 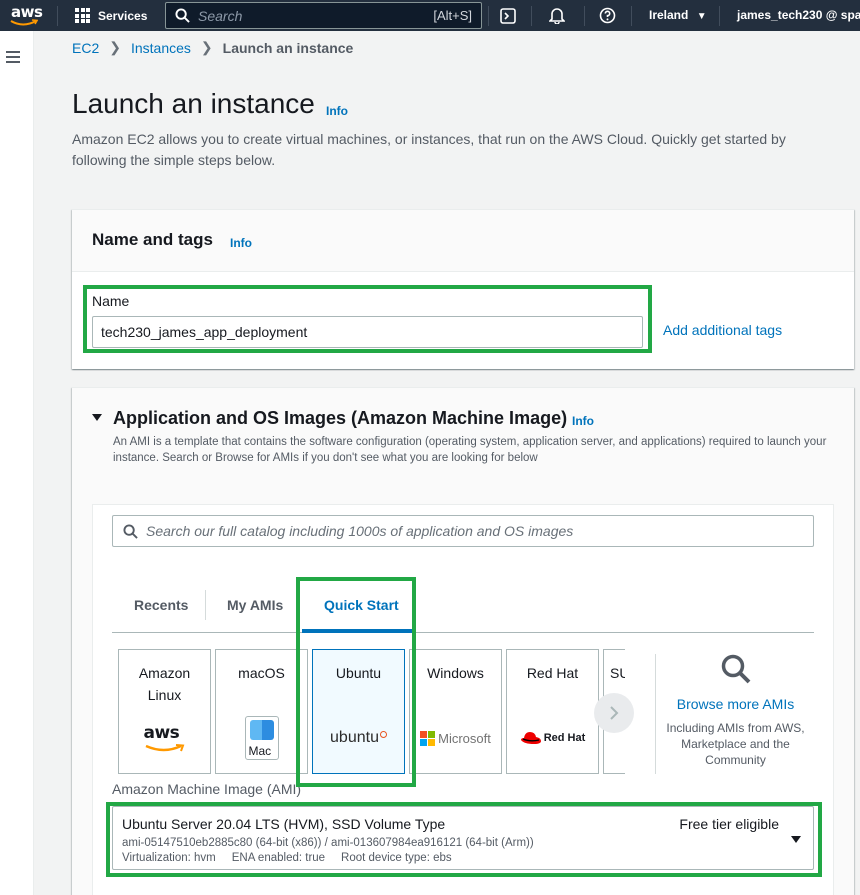 I want to click on active-tab-indicator, so click(x=359, y=631).